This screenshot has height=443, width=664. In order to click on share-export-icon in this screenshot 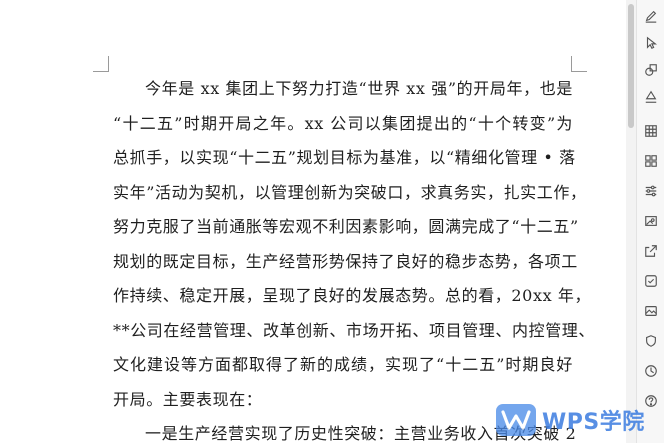, I will do `click(651, 251)`.